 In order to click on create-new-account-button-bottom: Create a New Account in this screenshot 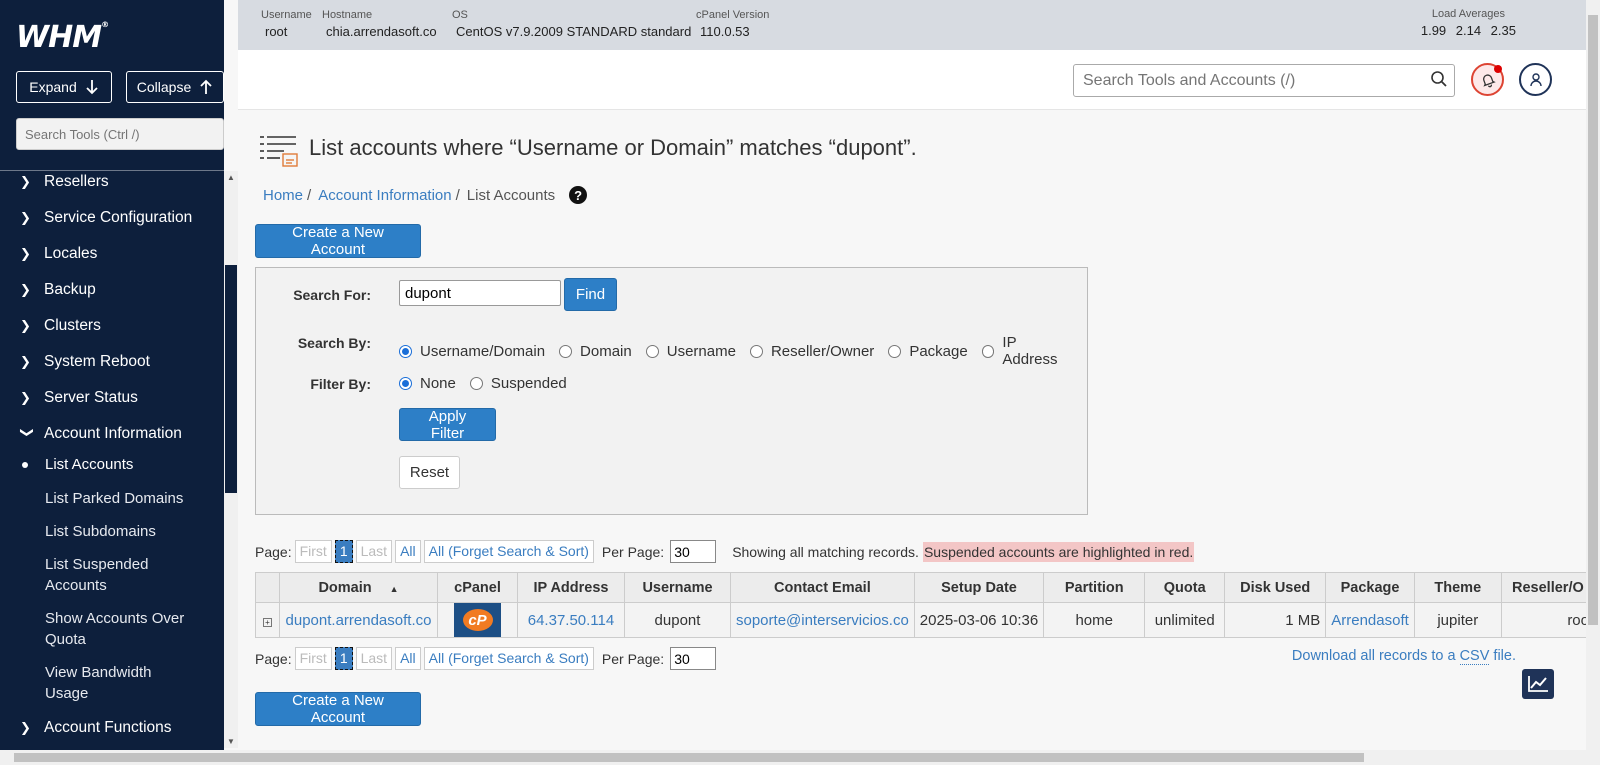, I will do `click(338, 709)`.